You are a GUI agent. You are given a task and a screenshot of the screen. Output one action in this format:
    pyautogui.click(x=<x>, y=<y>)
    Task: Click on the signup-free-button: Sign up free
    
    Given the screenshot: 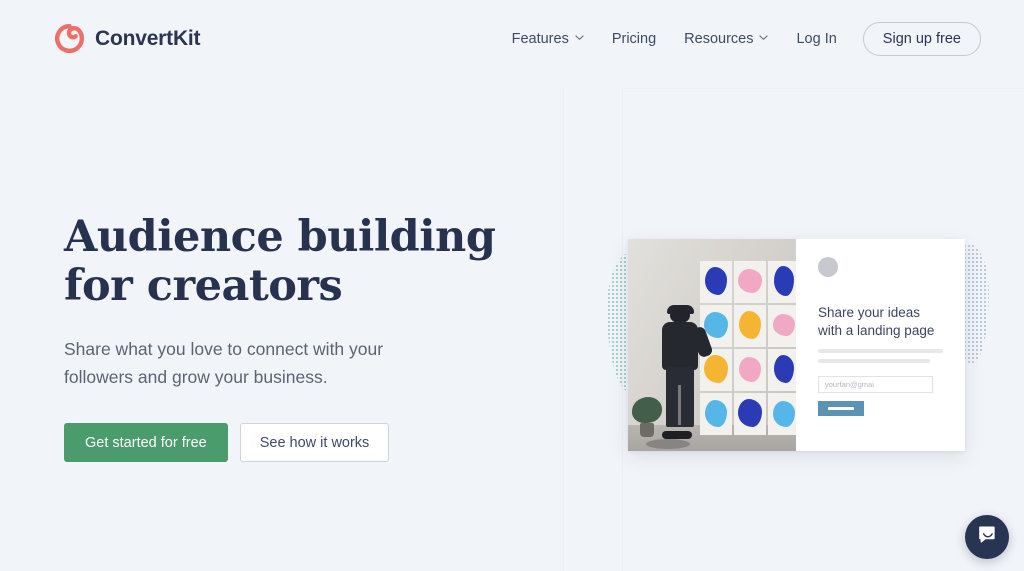 What is the action you would take?
    pyautogui.click(x=921, y=39)
    